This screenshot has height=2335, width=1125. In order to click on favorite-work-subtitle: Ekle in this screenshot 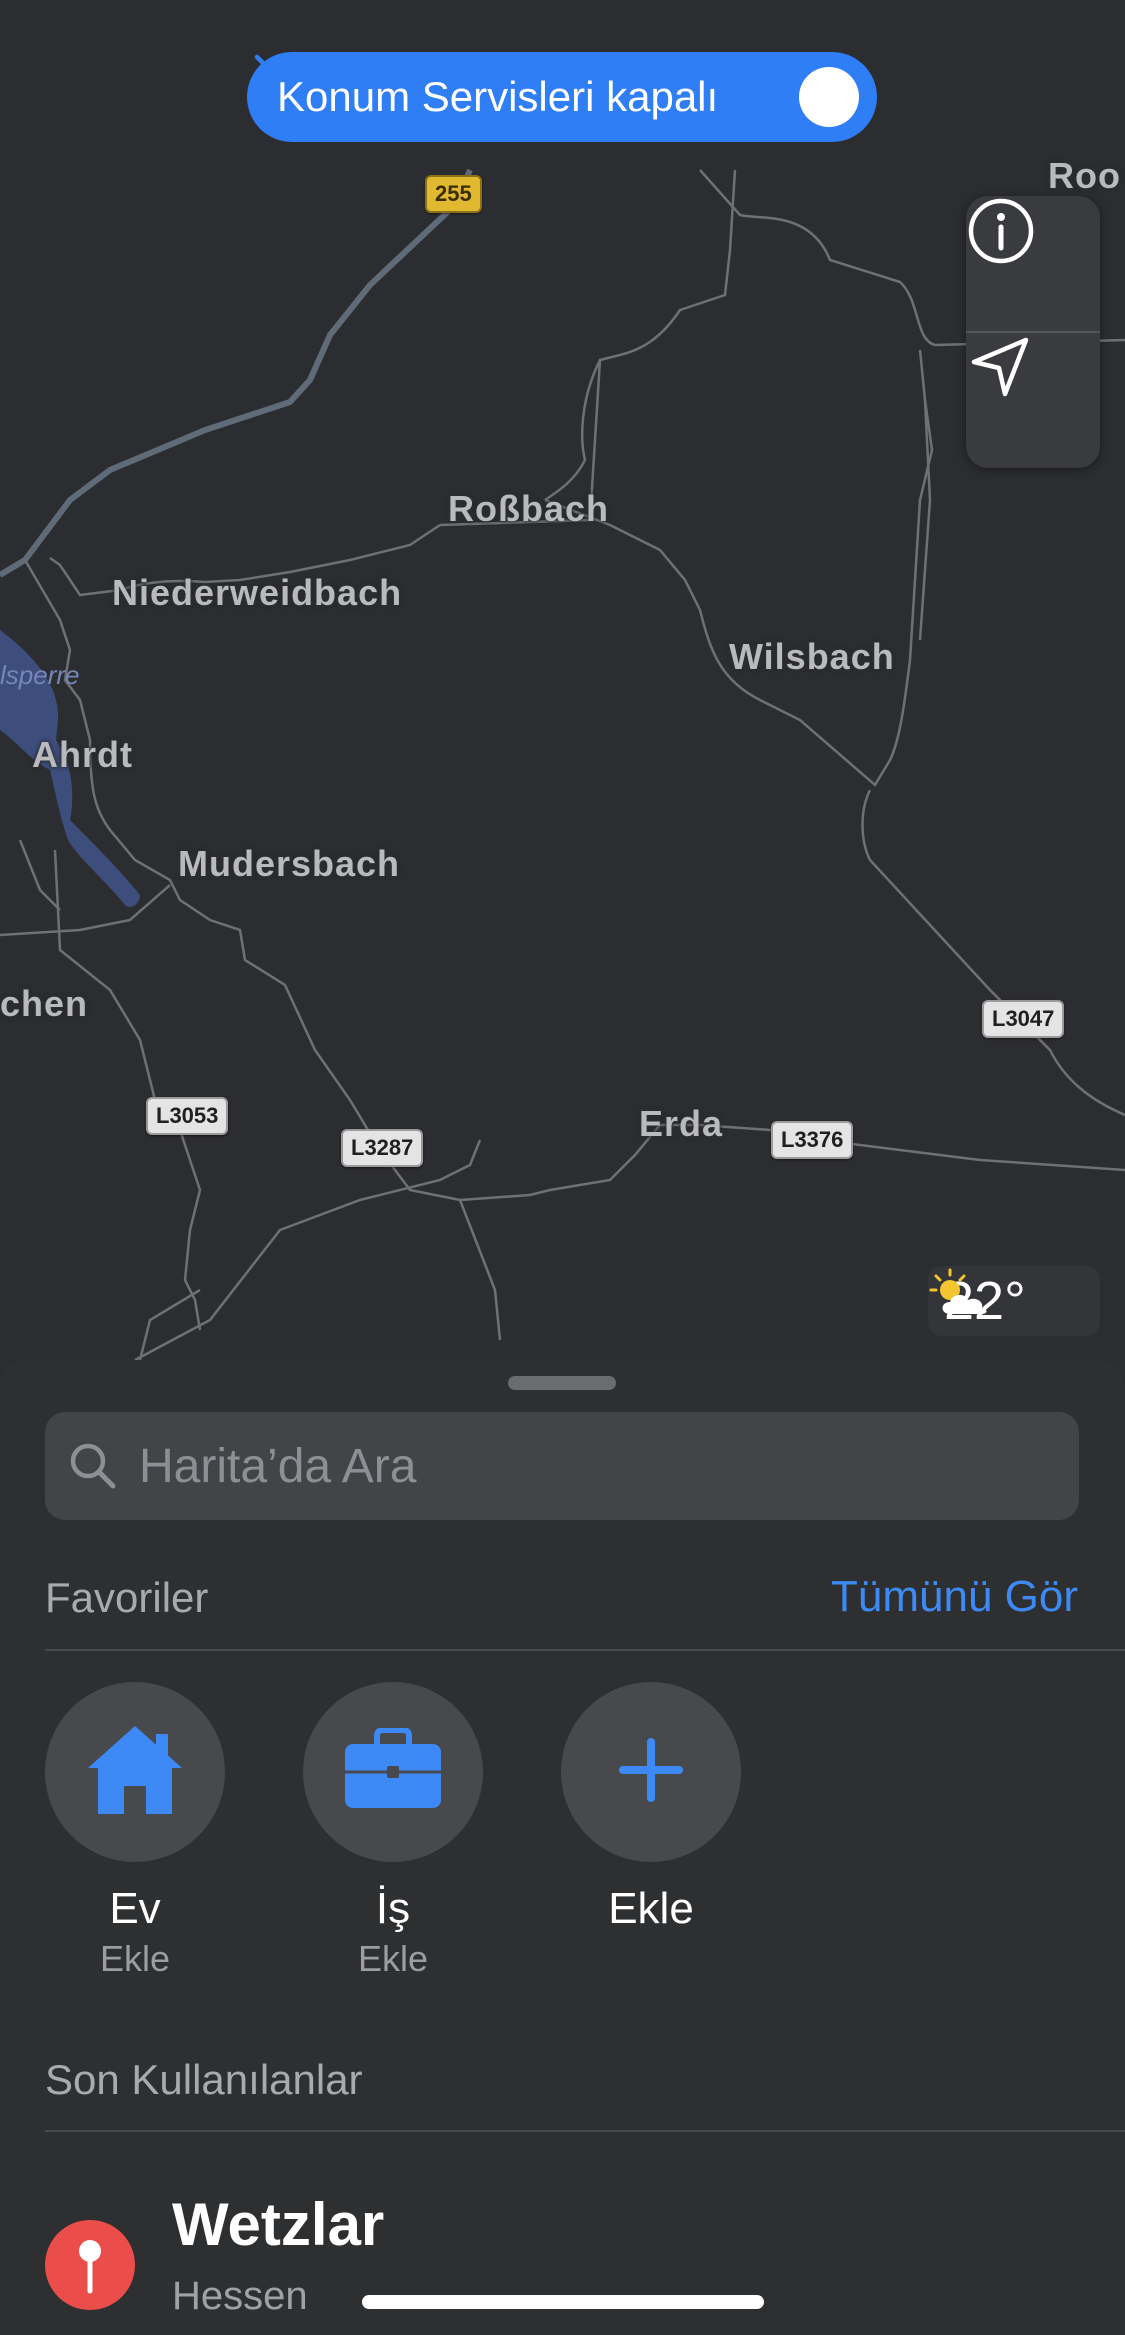, I will do `click(393, 1958)`.